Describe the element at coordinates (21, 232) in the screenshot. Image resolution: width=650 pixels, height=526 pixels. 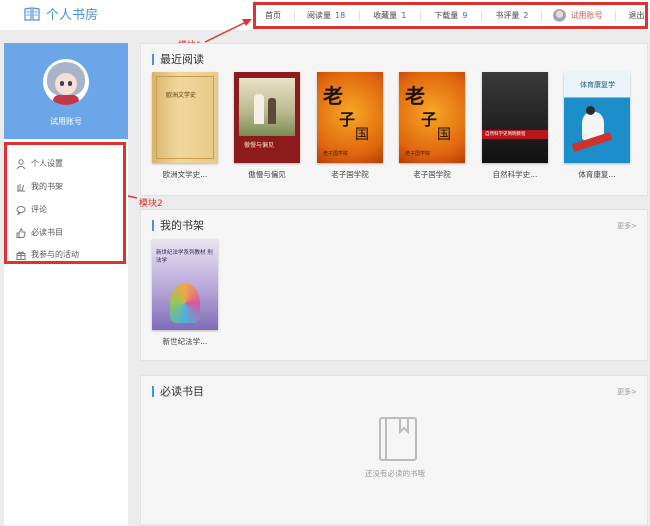
I see `thumbs-up-icon` at that location.